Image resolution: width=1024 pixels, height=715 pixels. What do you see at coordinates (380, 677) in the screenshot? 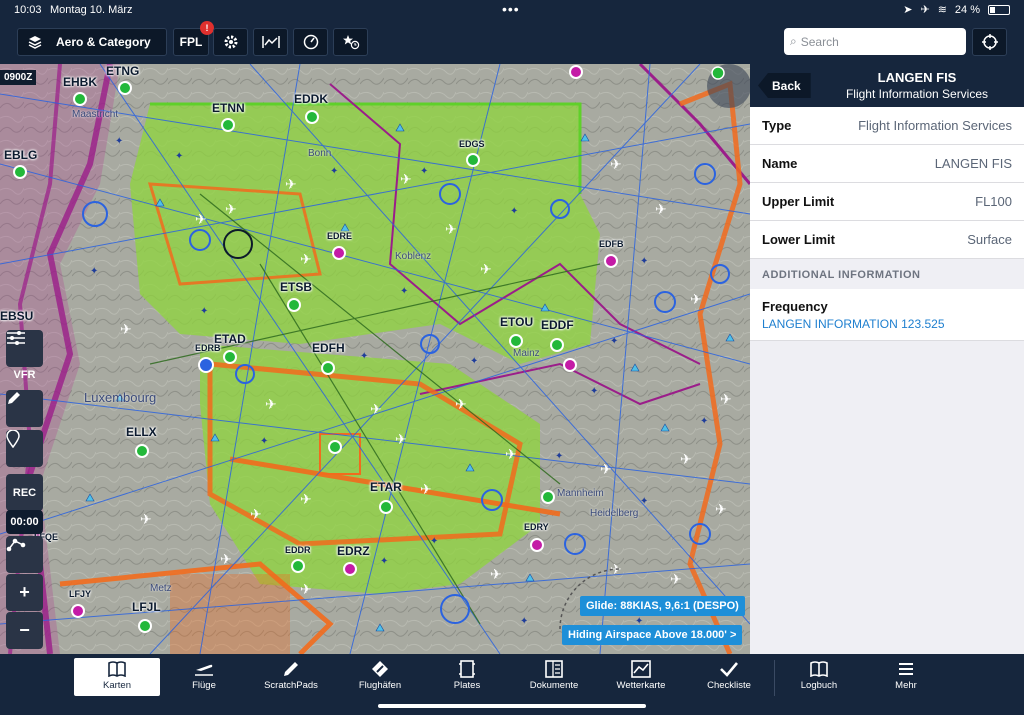
I see `tab-flughaefen: Flughäfen` at bounding box center [380, 677].